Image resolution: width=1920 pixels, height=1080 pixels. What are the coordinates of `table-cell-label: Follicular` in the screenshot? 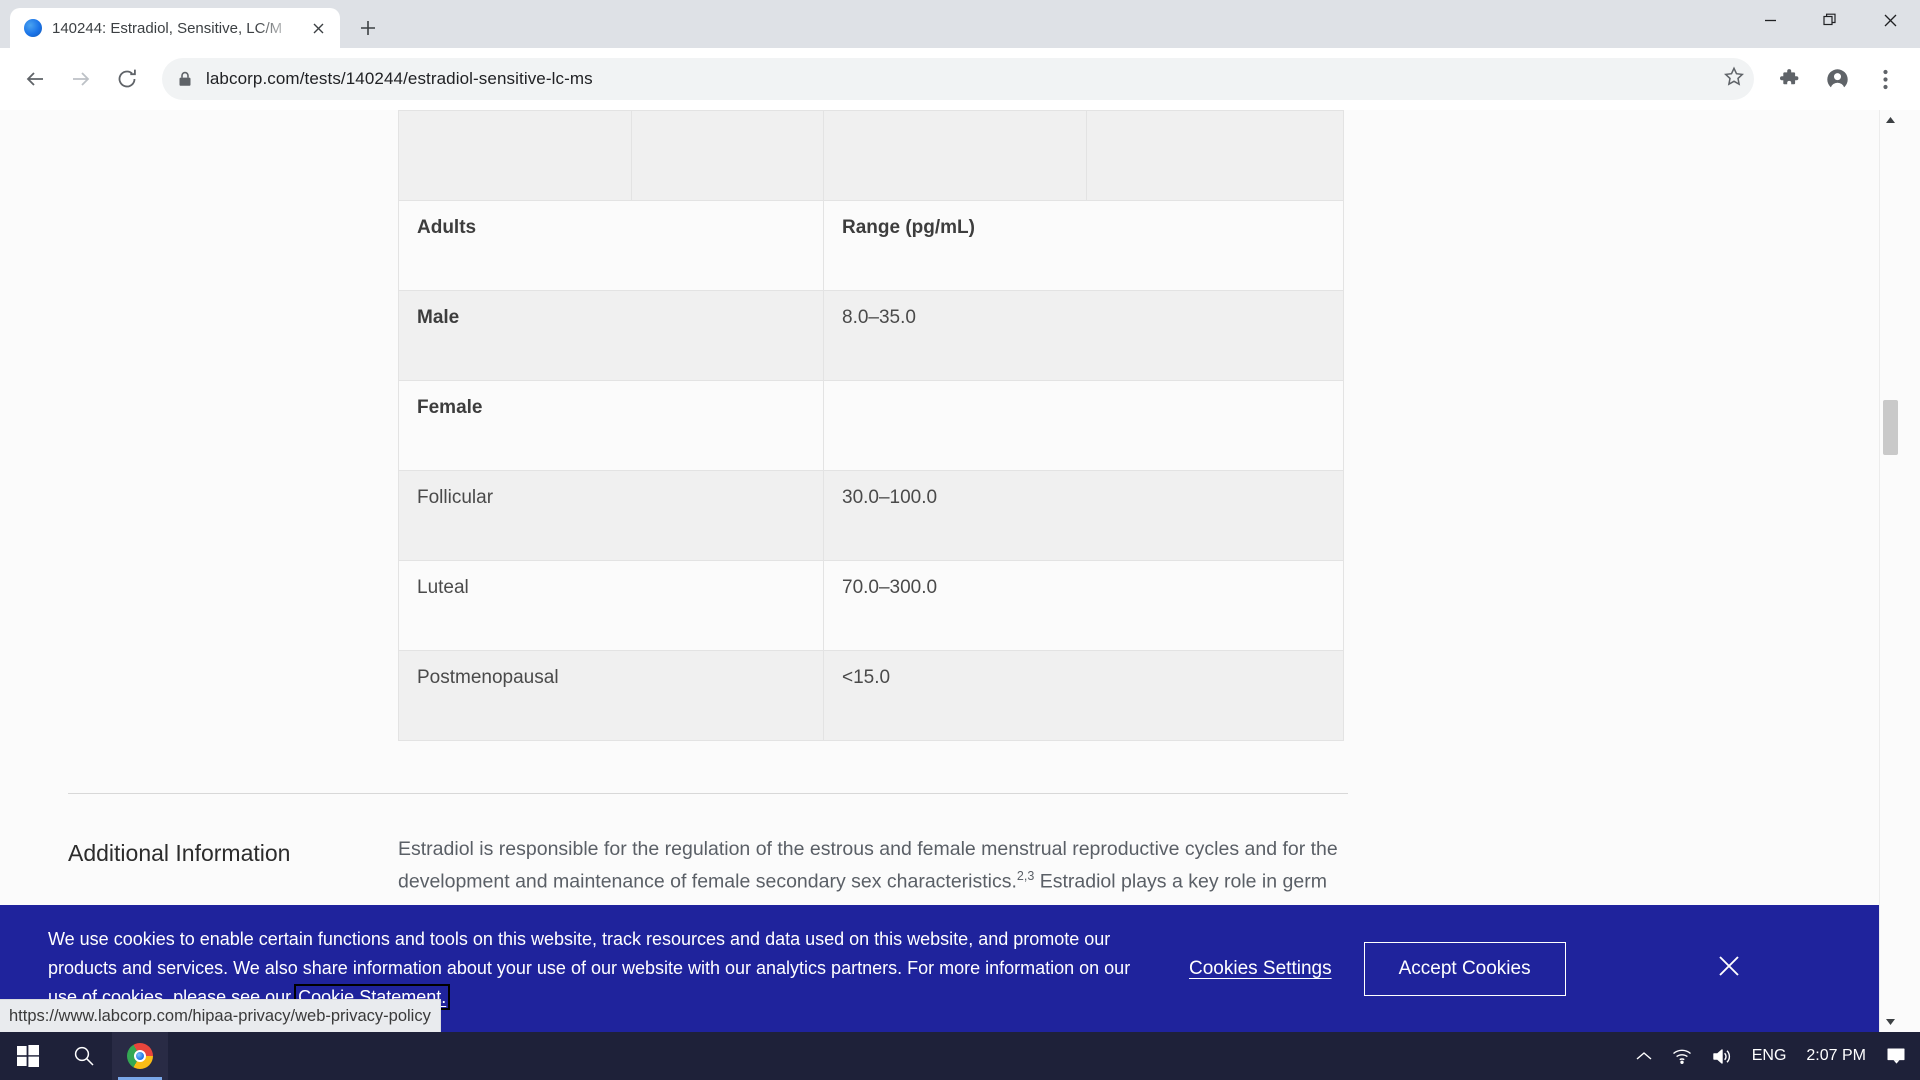 It's located at (611, 515).